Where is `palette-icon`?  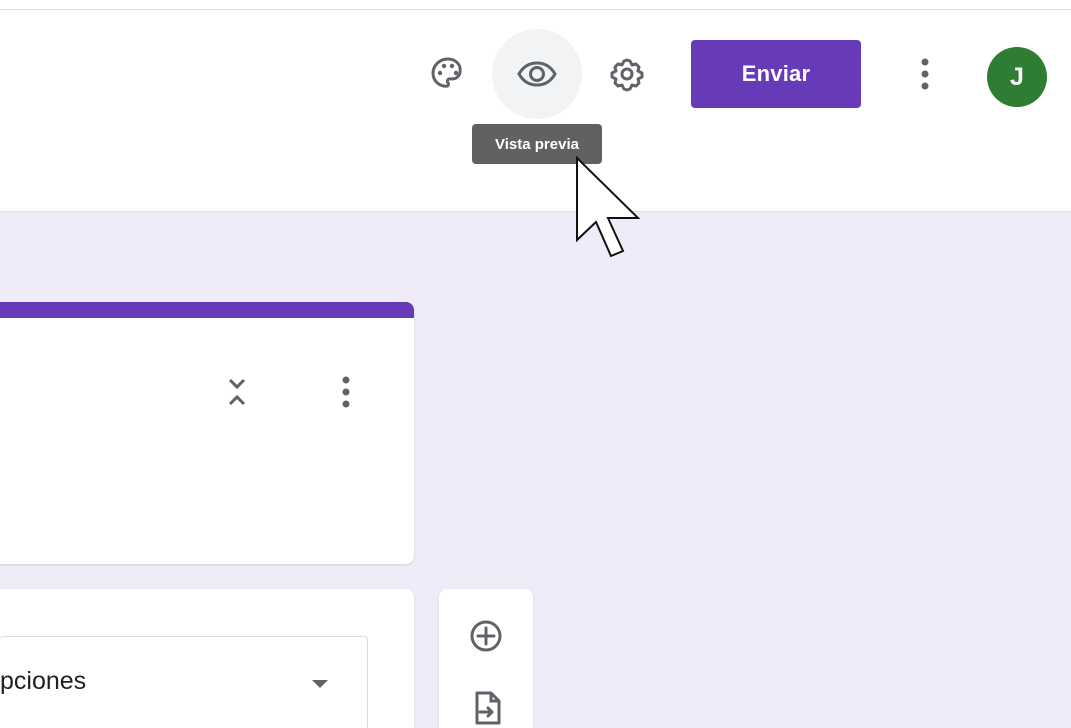
palette-icon is located at coordinates (448, 74).